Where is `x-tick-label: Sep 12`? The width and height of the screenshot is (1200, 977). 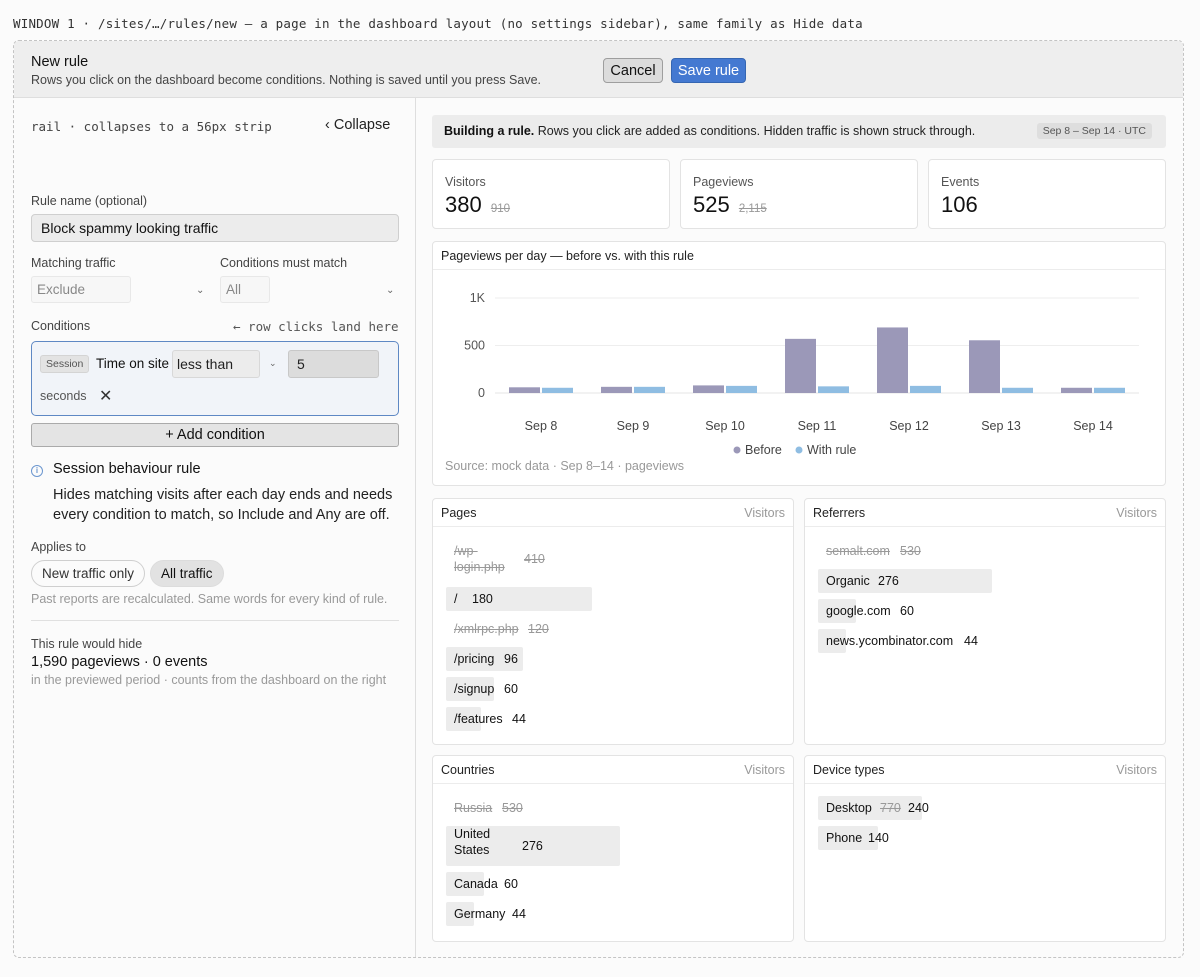 x-tick-label: Sep 12 is located at coordinates (909, 426).